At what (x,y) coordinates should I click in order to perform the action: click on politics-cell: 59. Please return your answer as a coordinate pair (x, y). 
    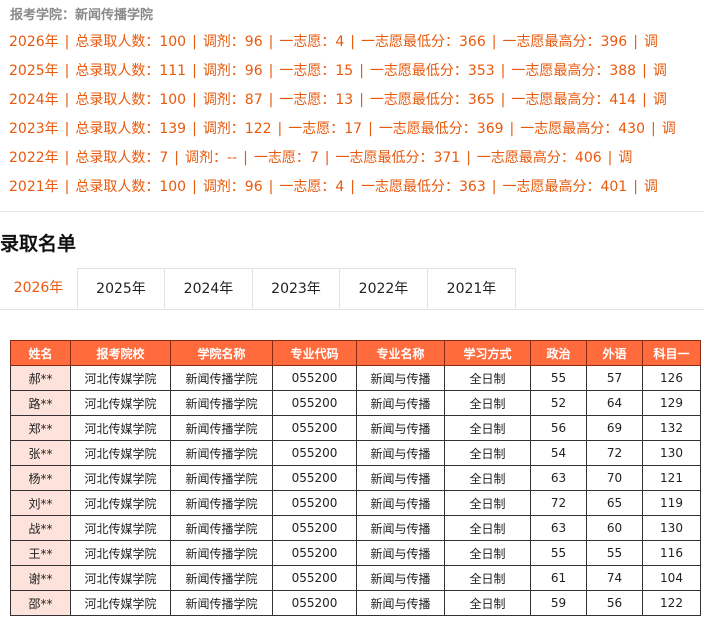
    Looking at the image, I should click on (558, 603).